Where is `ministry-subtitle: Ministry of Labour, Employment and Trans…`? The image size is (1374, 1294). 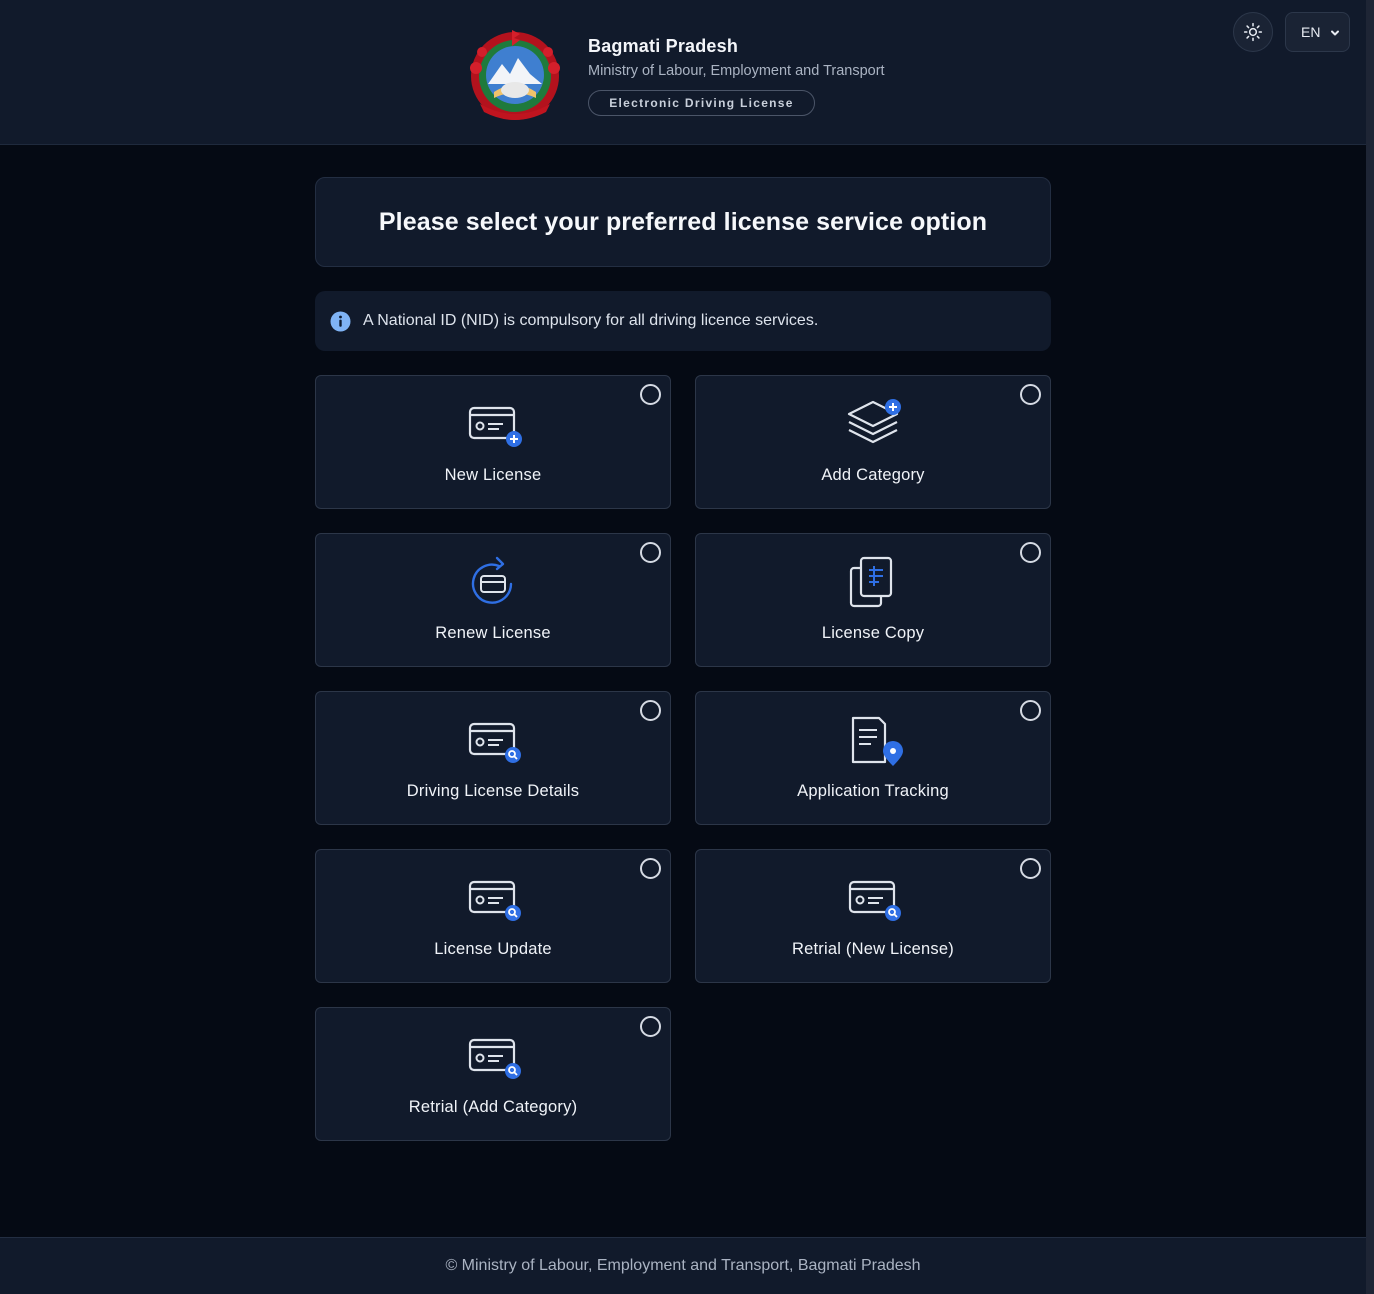
ministry-subtitle: Ministry of Labour, Employment and Trans… is located at coordinates (736, 71).